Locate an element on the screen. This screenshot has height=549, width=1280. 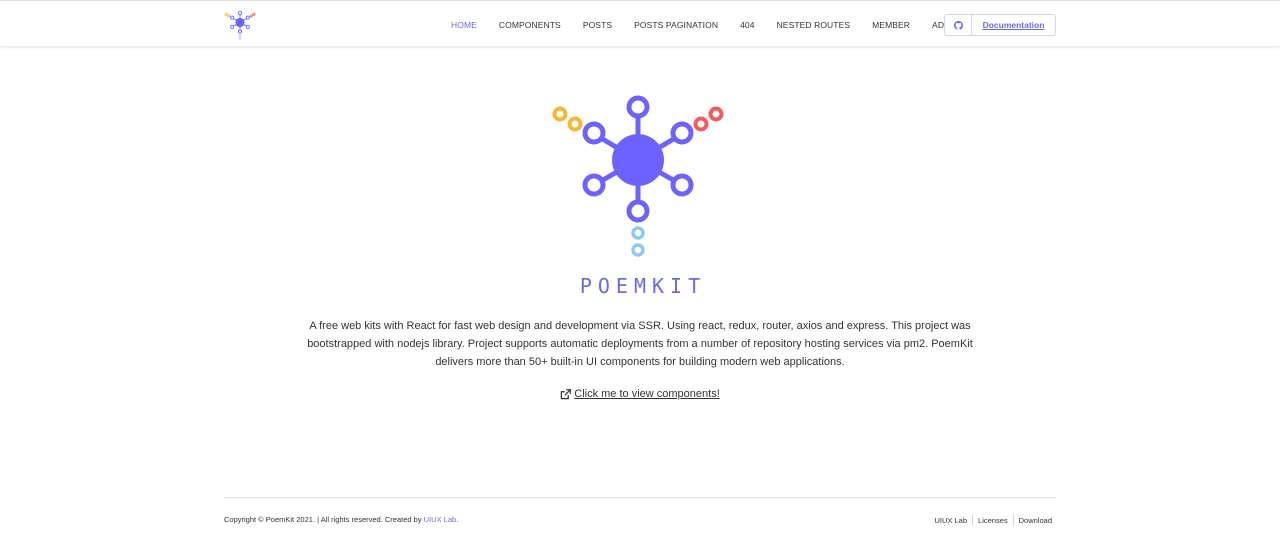
footer-link-licenses: Licenses is located at coordinates (993, 520).